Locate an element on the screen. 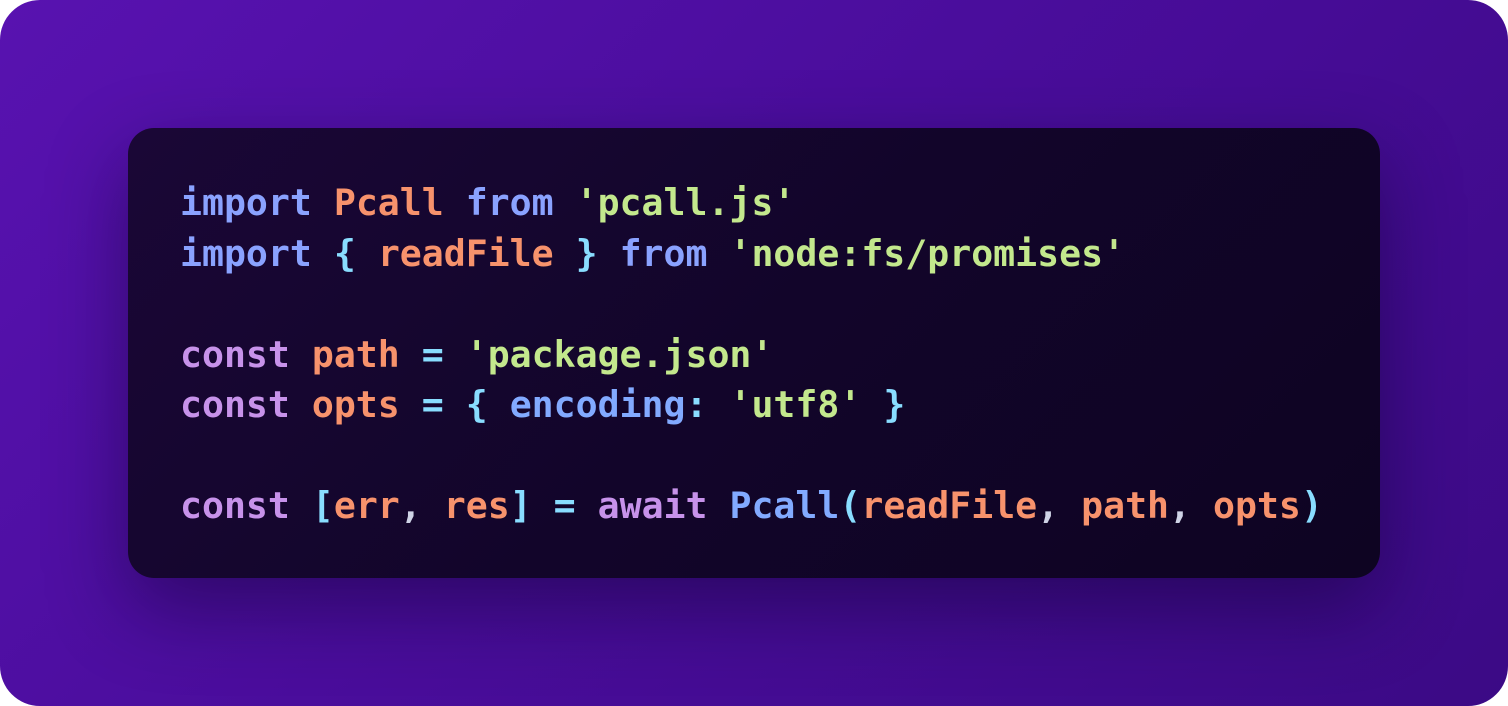 This screenshot has width=1508, height=706. code-token: encoding is located at coordinates (597, 404).